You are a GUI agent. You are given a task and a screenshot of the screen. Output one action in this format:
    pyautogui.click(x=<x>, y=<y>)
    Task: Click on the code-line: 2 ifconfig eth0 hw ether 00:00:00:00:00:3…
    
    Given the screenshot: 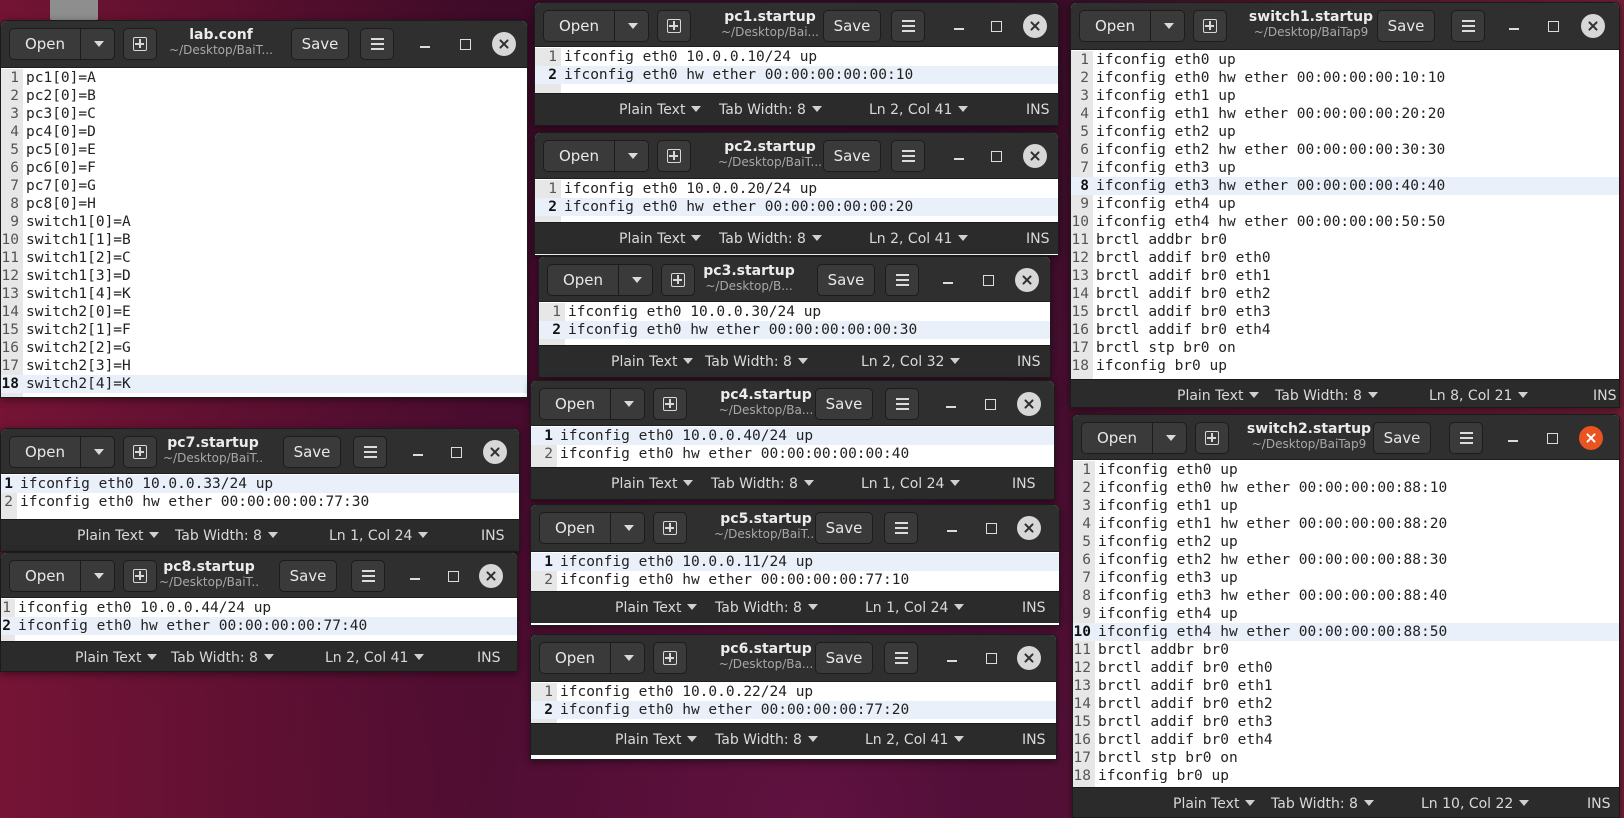 What is the action you would take?
    pyautogui.click(x=794, y=330)
    